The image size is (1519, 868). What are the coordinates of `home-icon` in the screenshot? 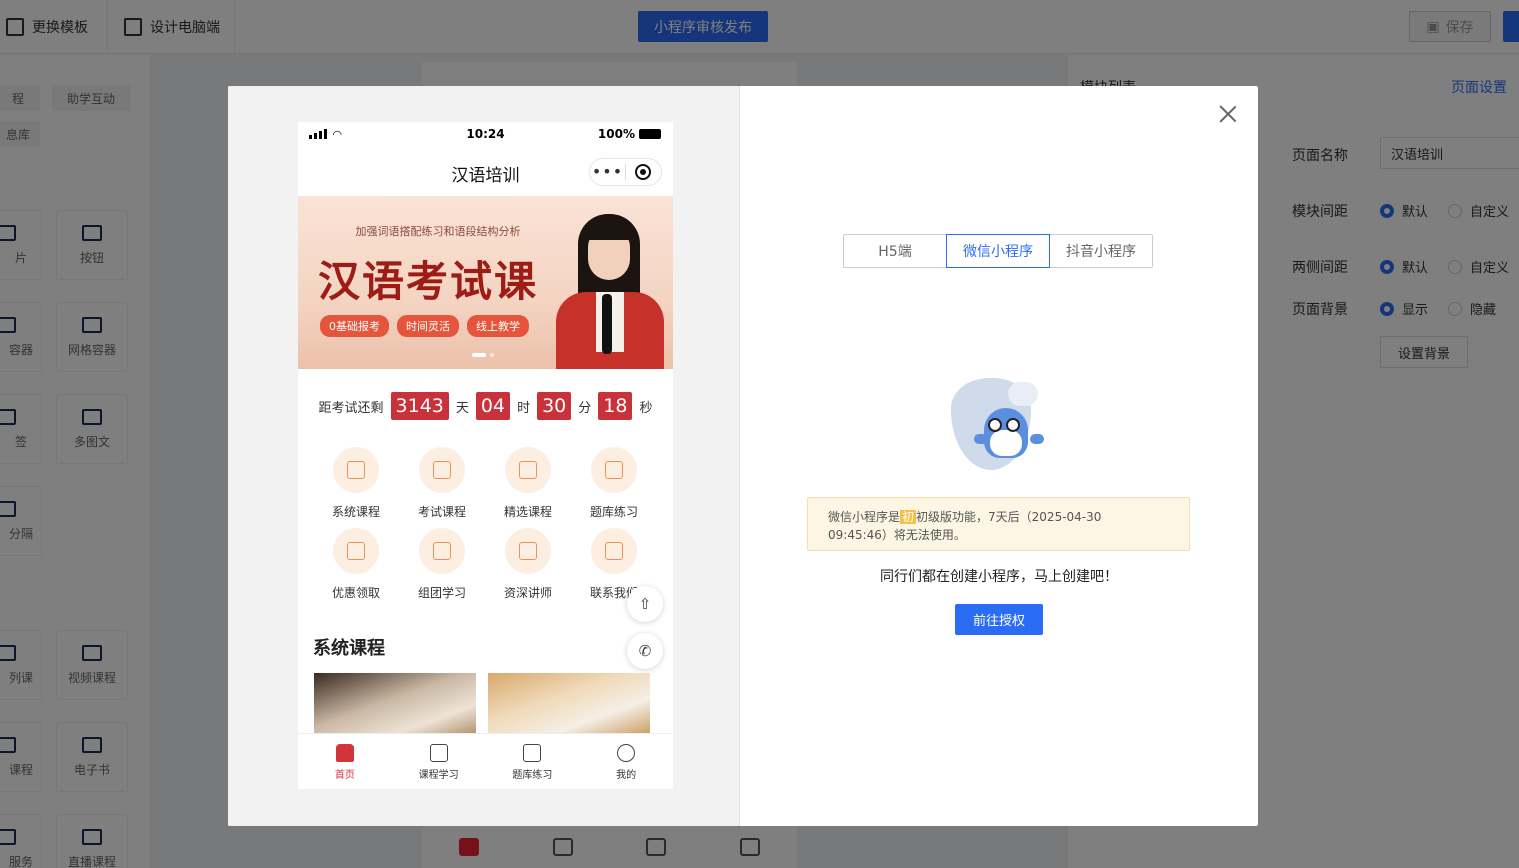 It's located at (344, 753).